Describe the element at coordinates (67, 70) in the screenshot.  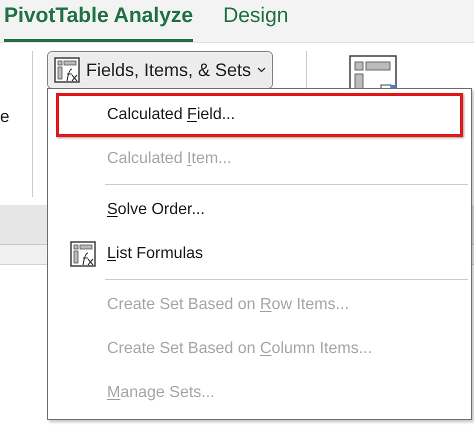
I see `formula-table-icon` at that location.